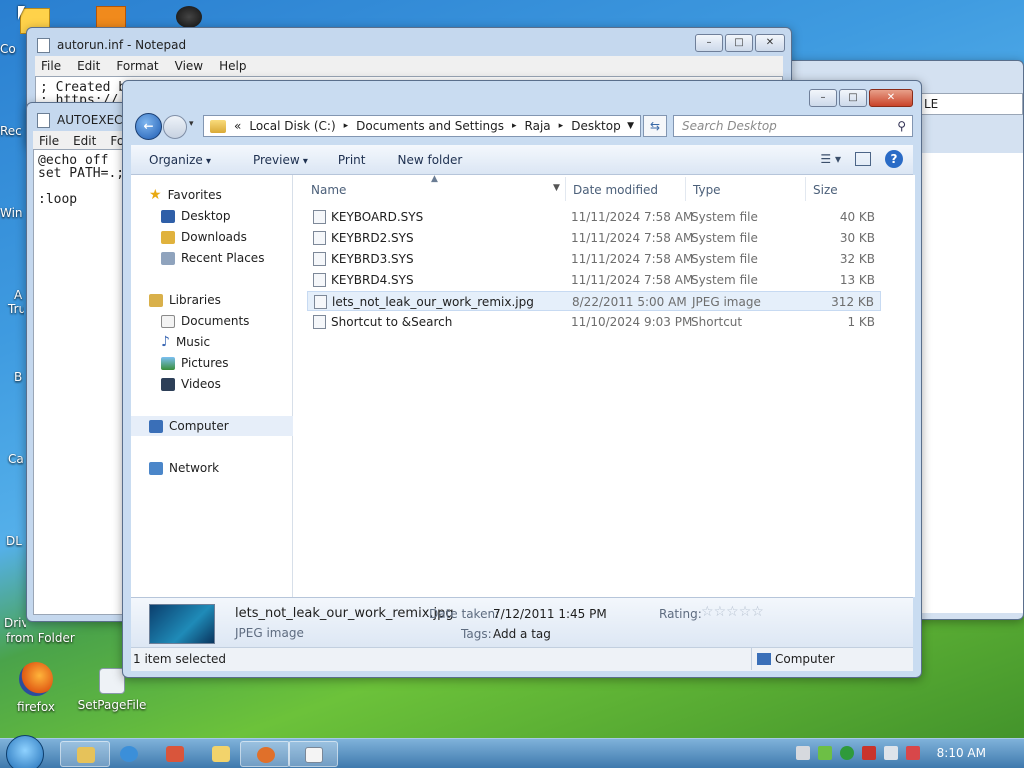 Image resolution: width=1024 pixels, height=768 pixels. What do you see at coordinates (901, 126) in the screenshot?
I see `search-icon: ⚲` at bounding box center [901, 126].